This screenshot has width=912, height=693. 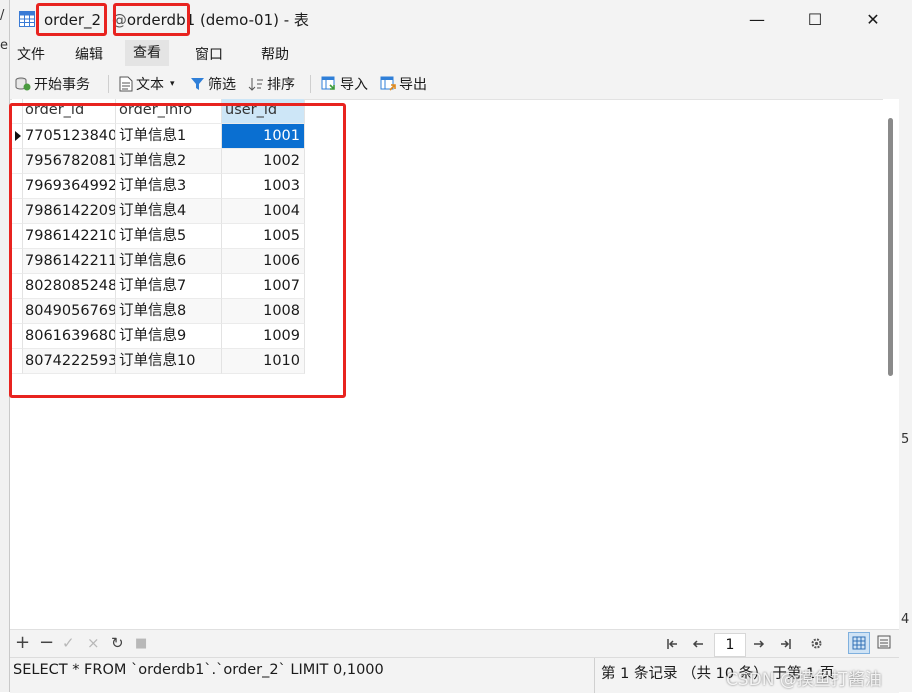 I want to click on title-connection: (demo-01) - 表, so click(x=254, y=20).